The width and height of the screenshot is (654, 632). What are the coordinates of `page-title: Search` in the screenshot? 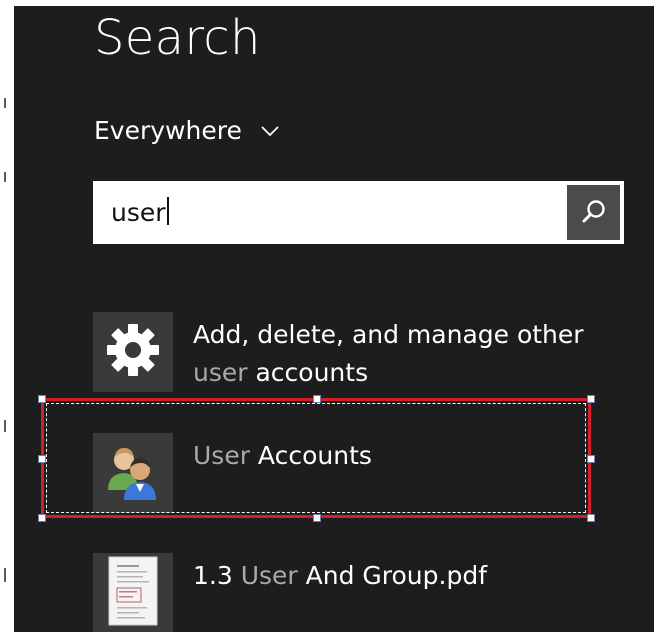 It's located at (177, 38).